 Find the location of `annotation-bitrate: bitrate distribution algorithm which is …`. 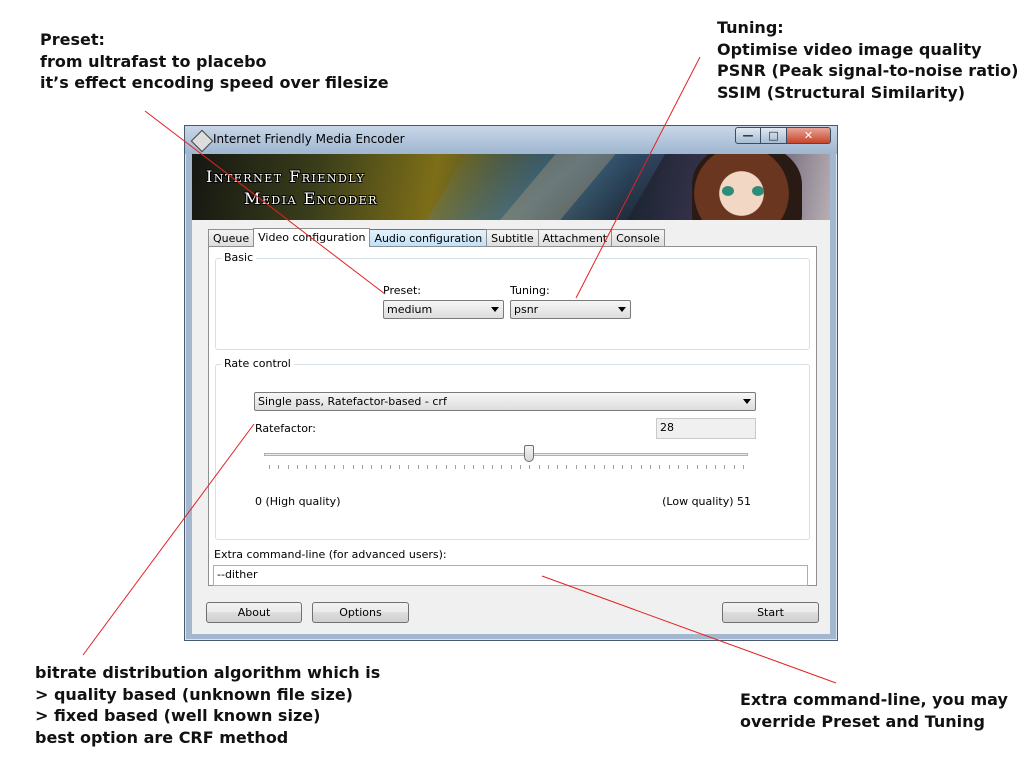

annotation-bitrate: bitrate distribution algorithm which is … is located at coordinates (207, 705).